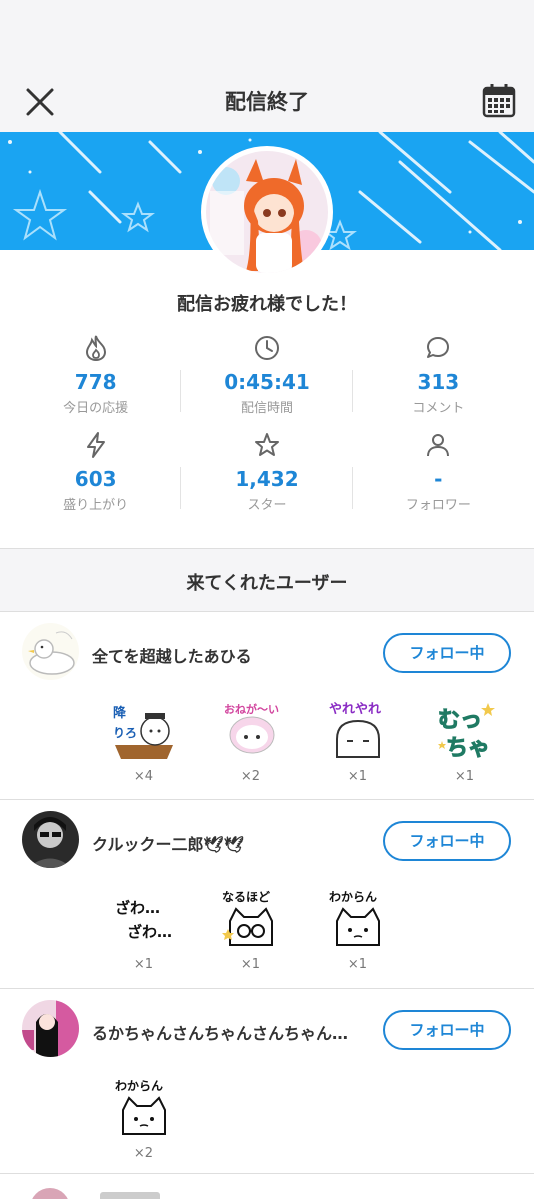 The width and height of the screenshot is (534, 1199). I want to click on stamp-item: ざわ… ざわ… ×1, so click(143, 928).